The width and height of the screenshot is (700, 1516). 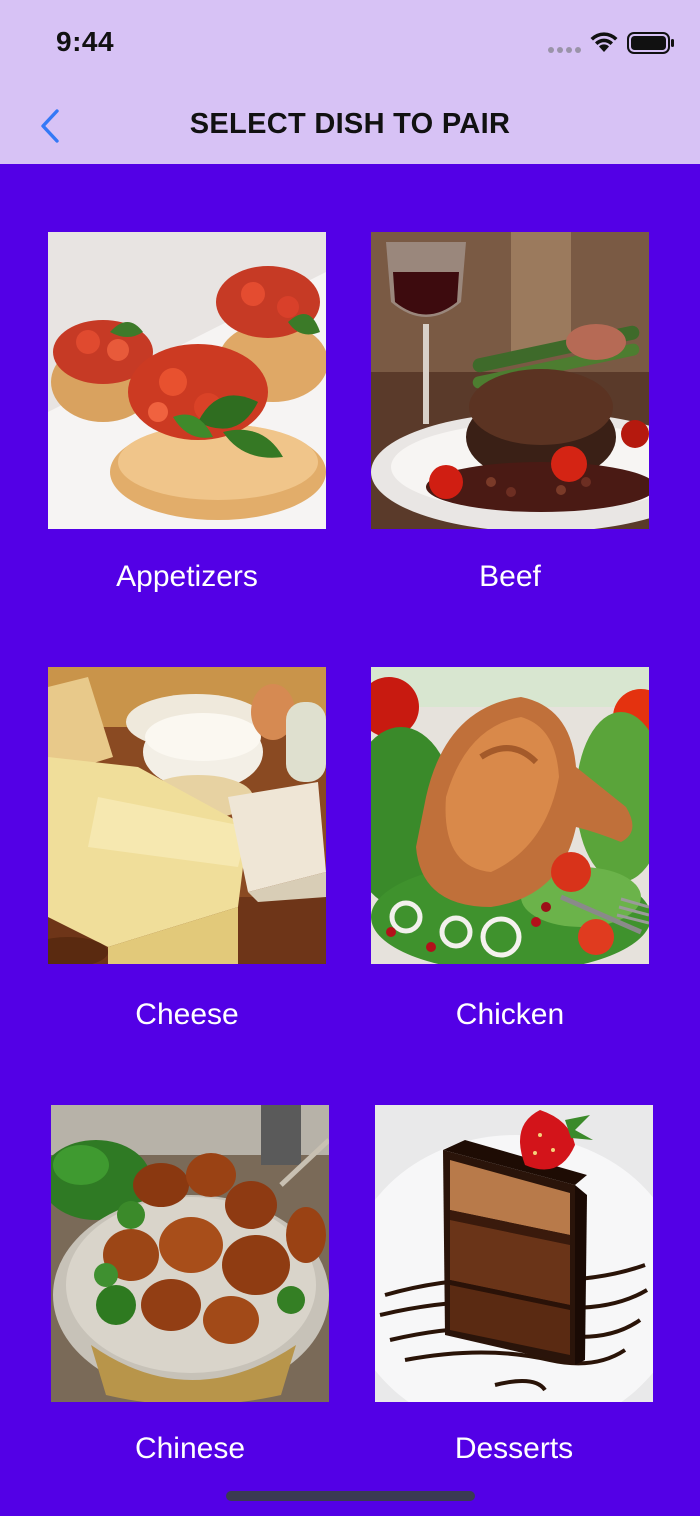 What do you see at coordinates (514, 1253) in the screenshot?
I see `desserts-image` at bounding box center [514, 1253].